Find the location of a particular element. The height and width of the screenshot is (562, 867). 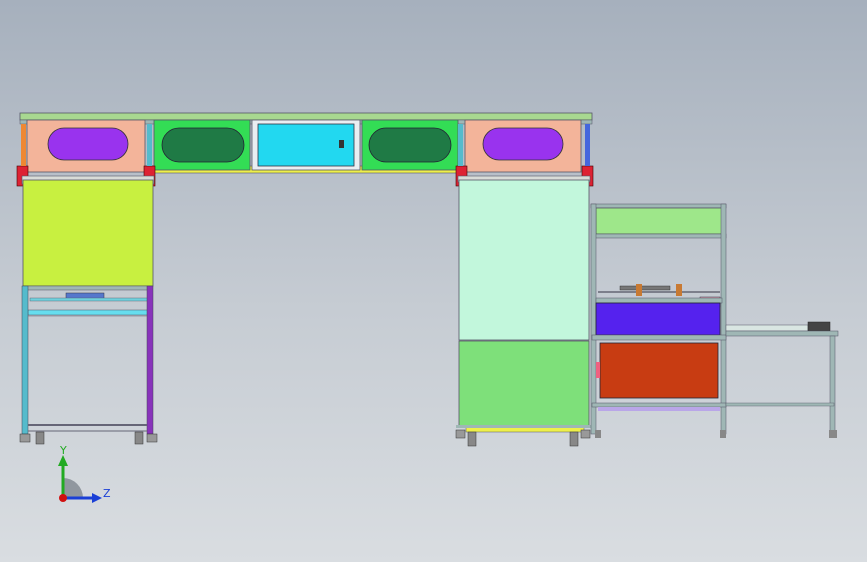

mechanism-bar is located at coordinates (645, 288).